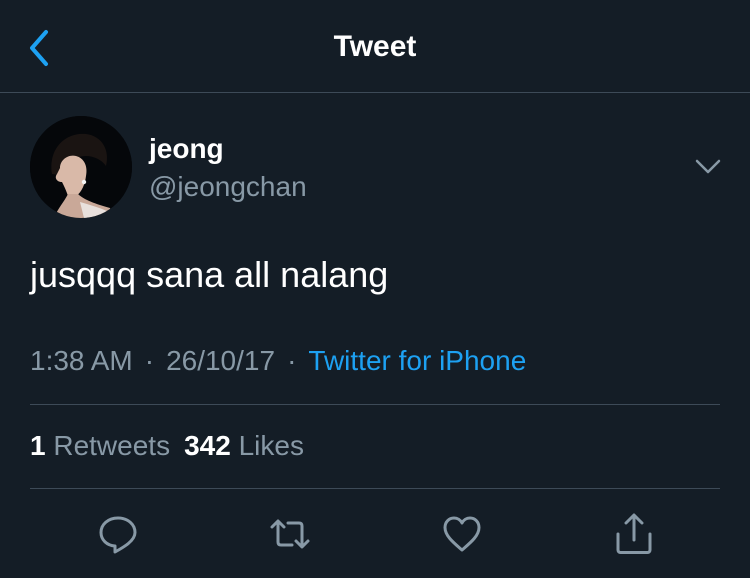  I want to click on retweets-stat: 1 Retweets, so click(100, 445).